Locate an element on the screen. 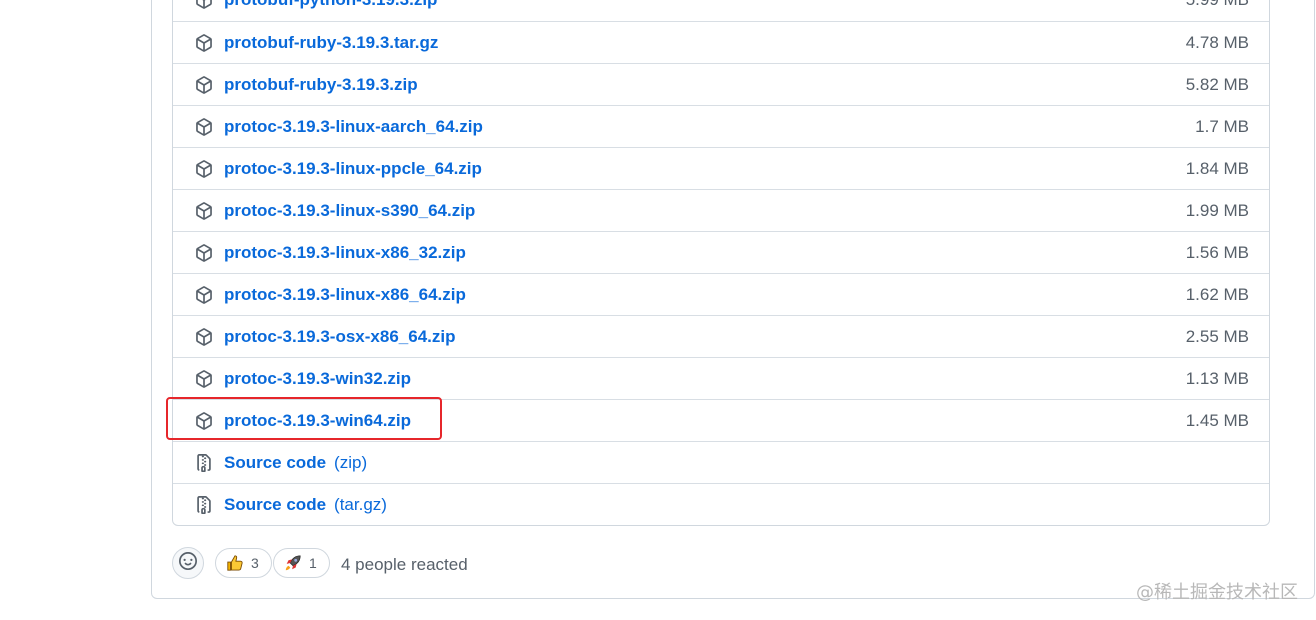 The image size is (1316, 620). asset-size: 1.84 MB is located at coordinates (1217, 168).